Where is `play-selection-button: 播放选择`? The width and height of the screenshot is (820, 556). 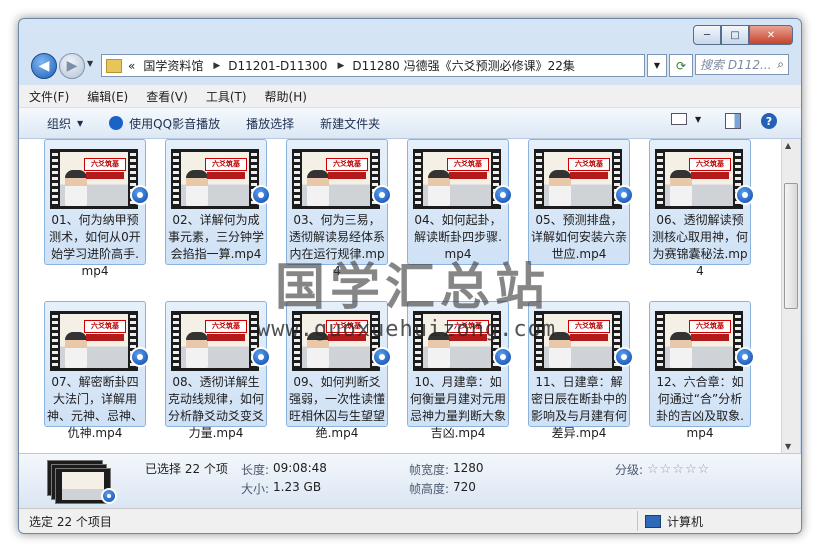 play-selection-button: 播放选择 is located at coordinates (270, 123).